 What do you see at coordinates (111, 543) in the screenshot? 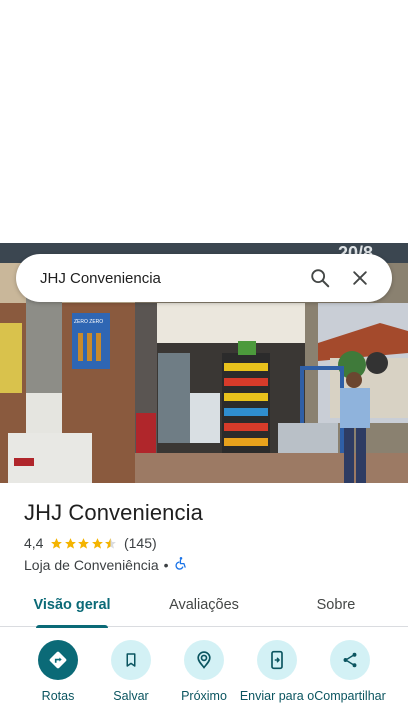
I see `star-half-icon` at bounding box center [111, 543].